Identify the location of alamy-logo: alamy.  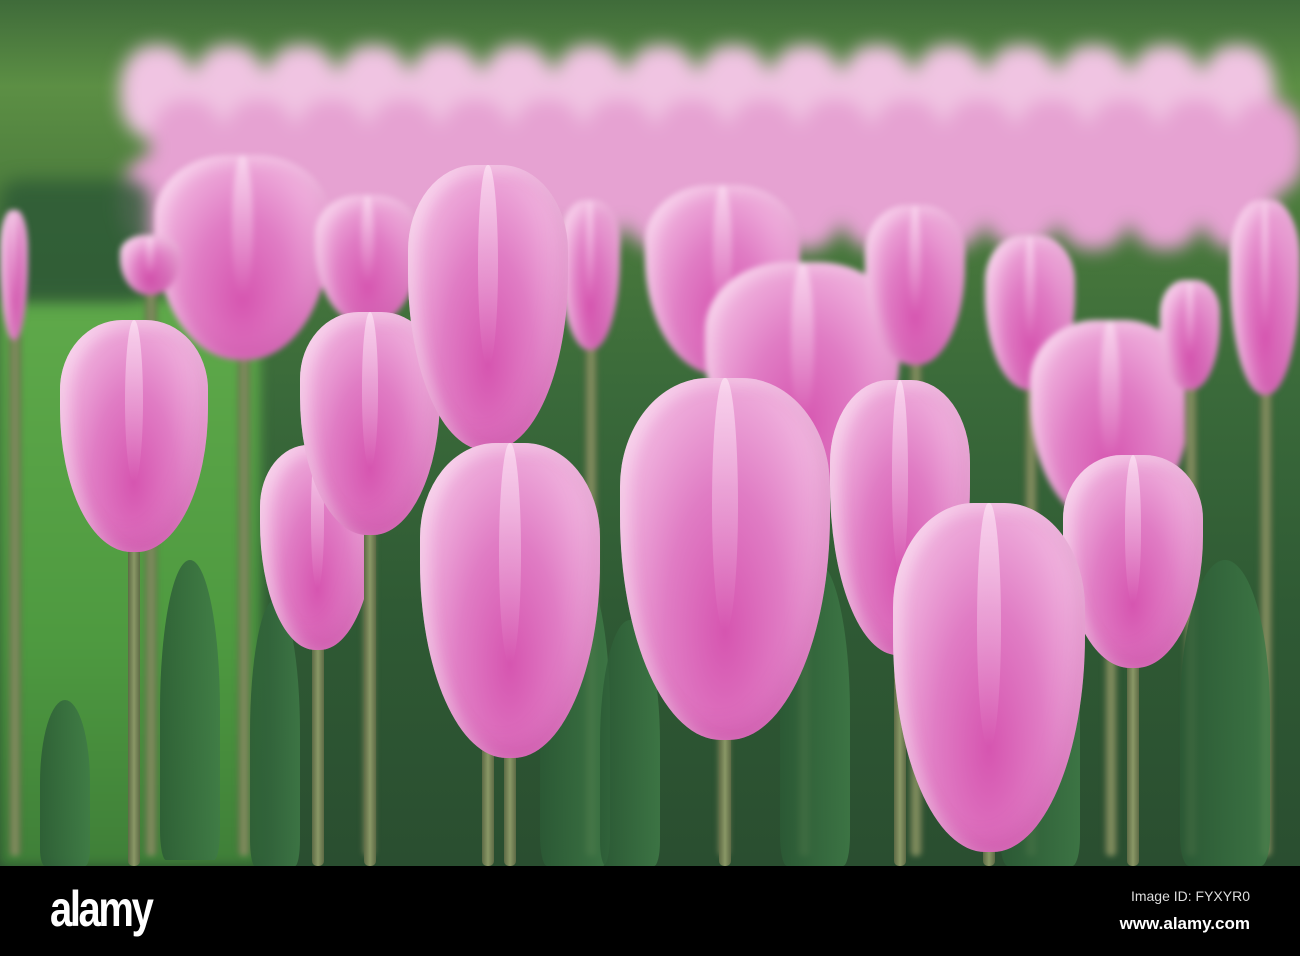
(102, 909).